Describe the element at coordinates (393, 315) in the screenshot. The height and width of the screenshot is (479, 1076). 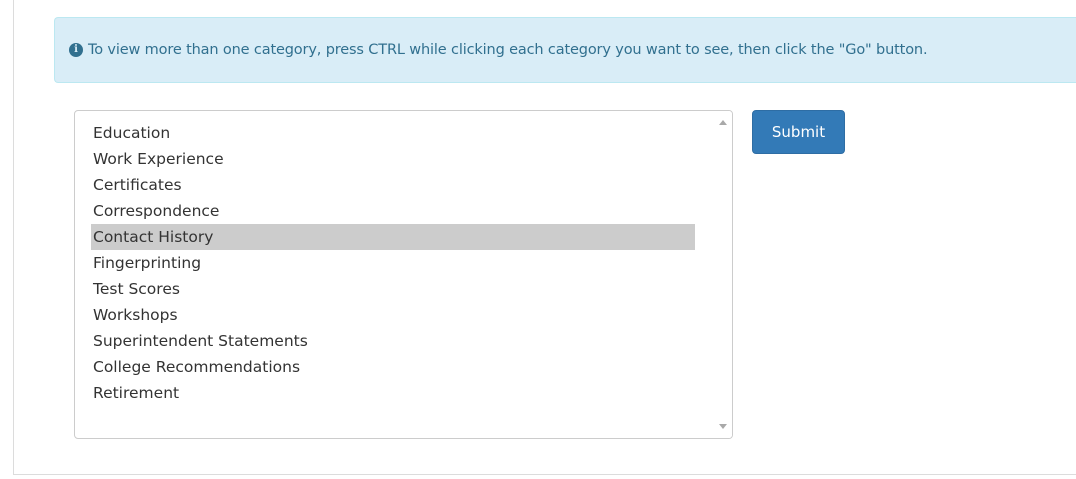
I see `category-option: Workshops` at that location.